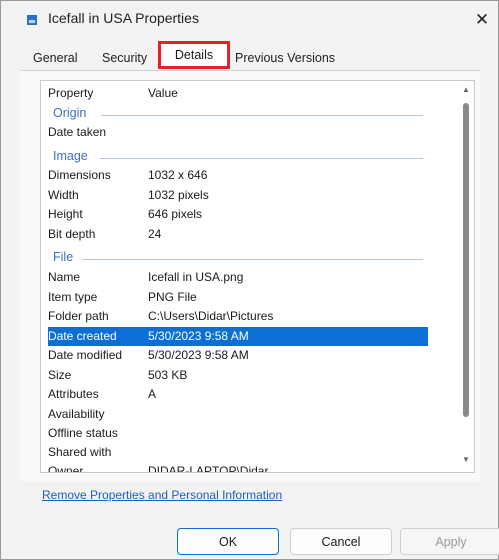 The image size is (499, 560). Describe the element at coordinates (83, 433) in the screenshot. I see `property-name: Offline status` at that location.